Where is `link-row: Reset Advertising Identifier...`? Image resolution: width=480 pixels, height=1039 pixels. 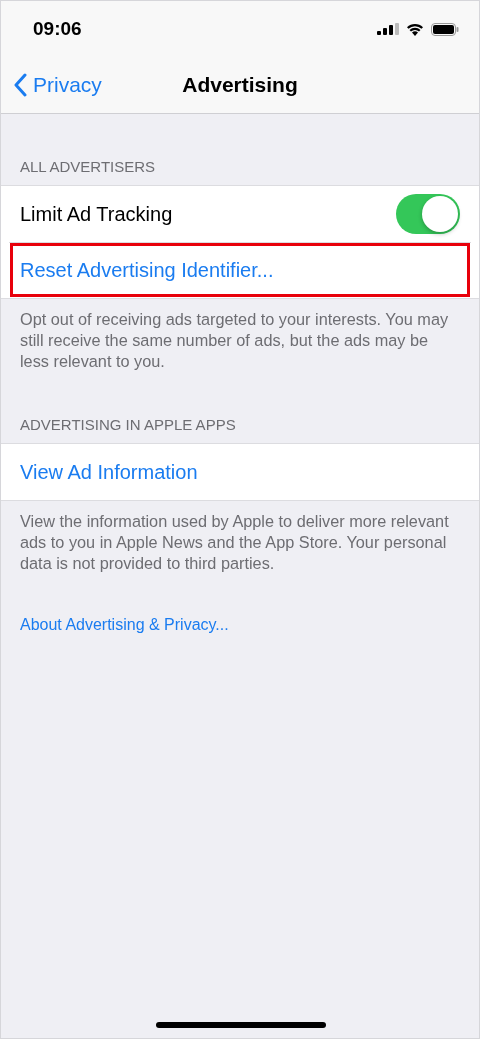
link-row: Reset Advertising Identifier... is located at coordinates (240, 270).